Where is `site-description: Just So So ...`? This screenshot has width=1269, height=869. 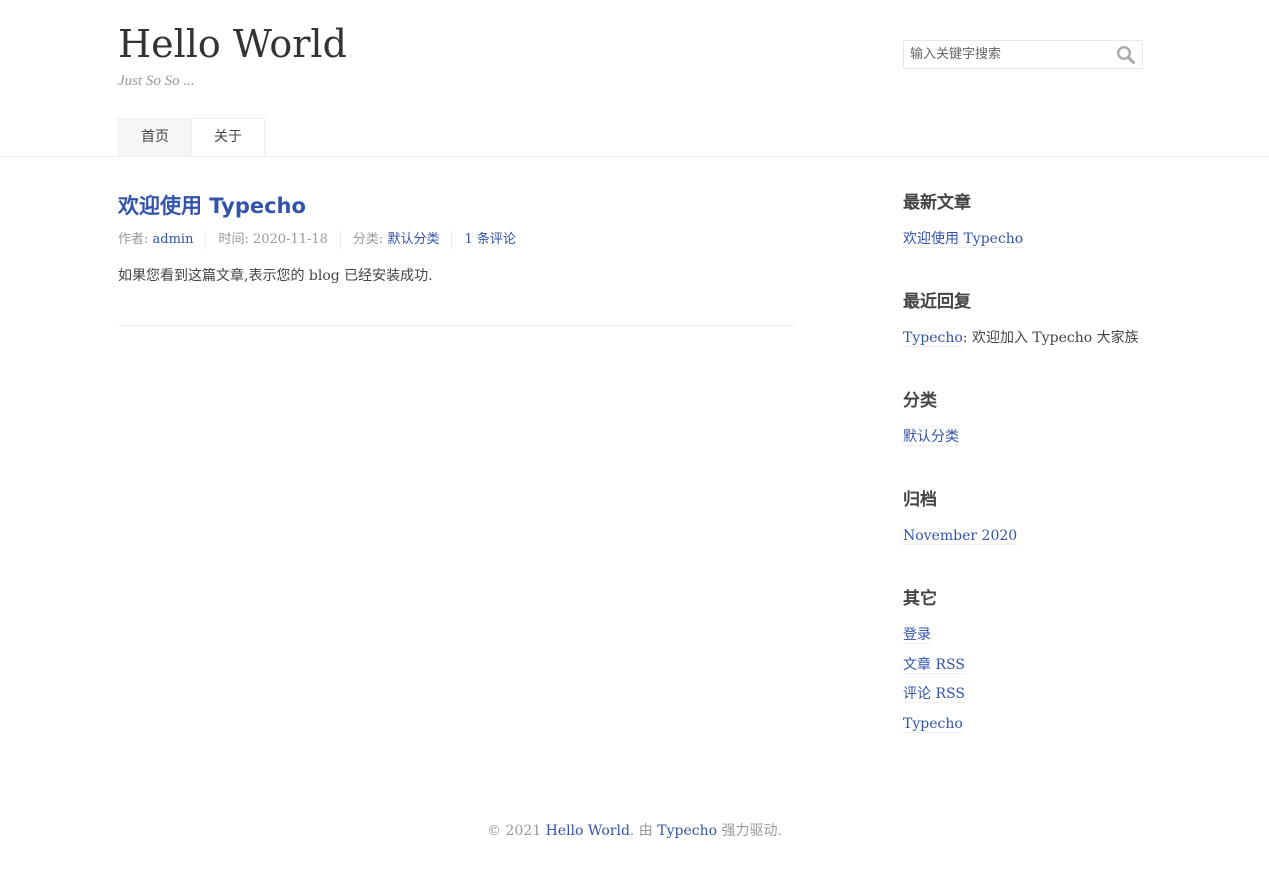
site-description: Just So So ... is located at coordinates (156, 81).